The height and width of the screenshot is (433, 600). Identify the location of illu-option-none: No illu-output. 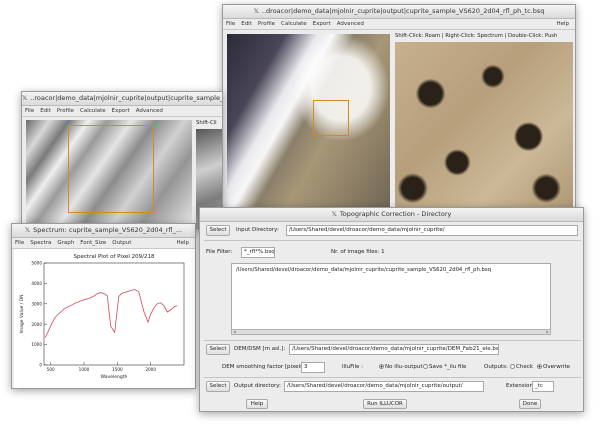
(401, 367).